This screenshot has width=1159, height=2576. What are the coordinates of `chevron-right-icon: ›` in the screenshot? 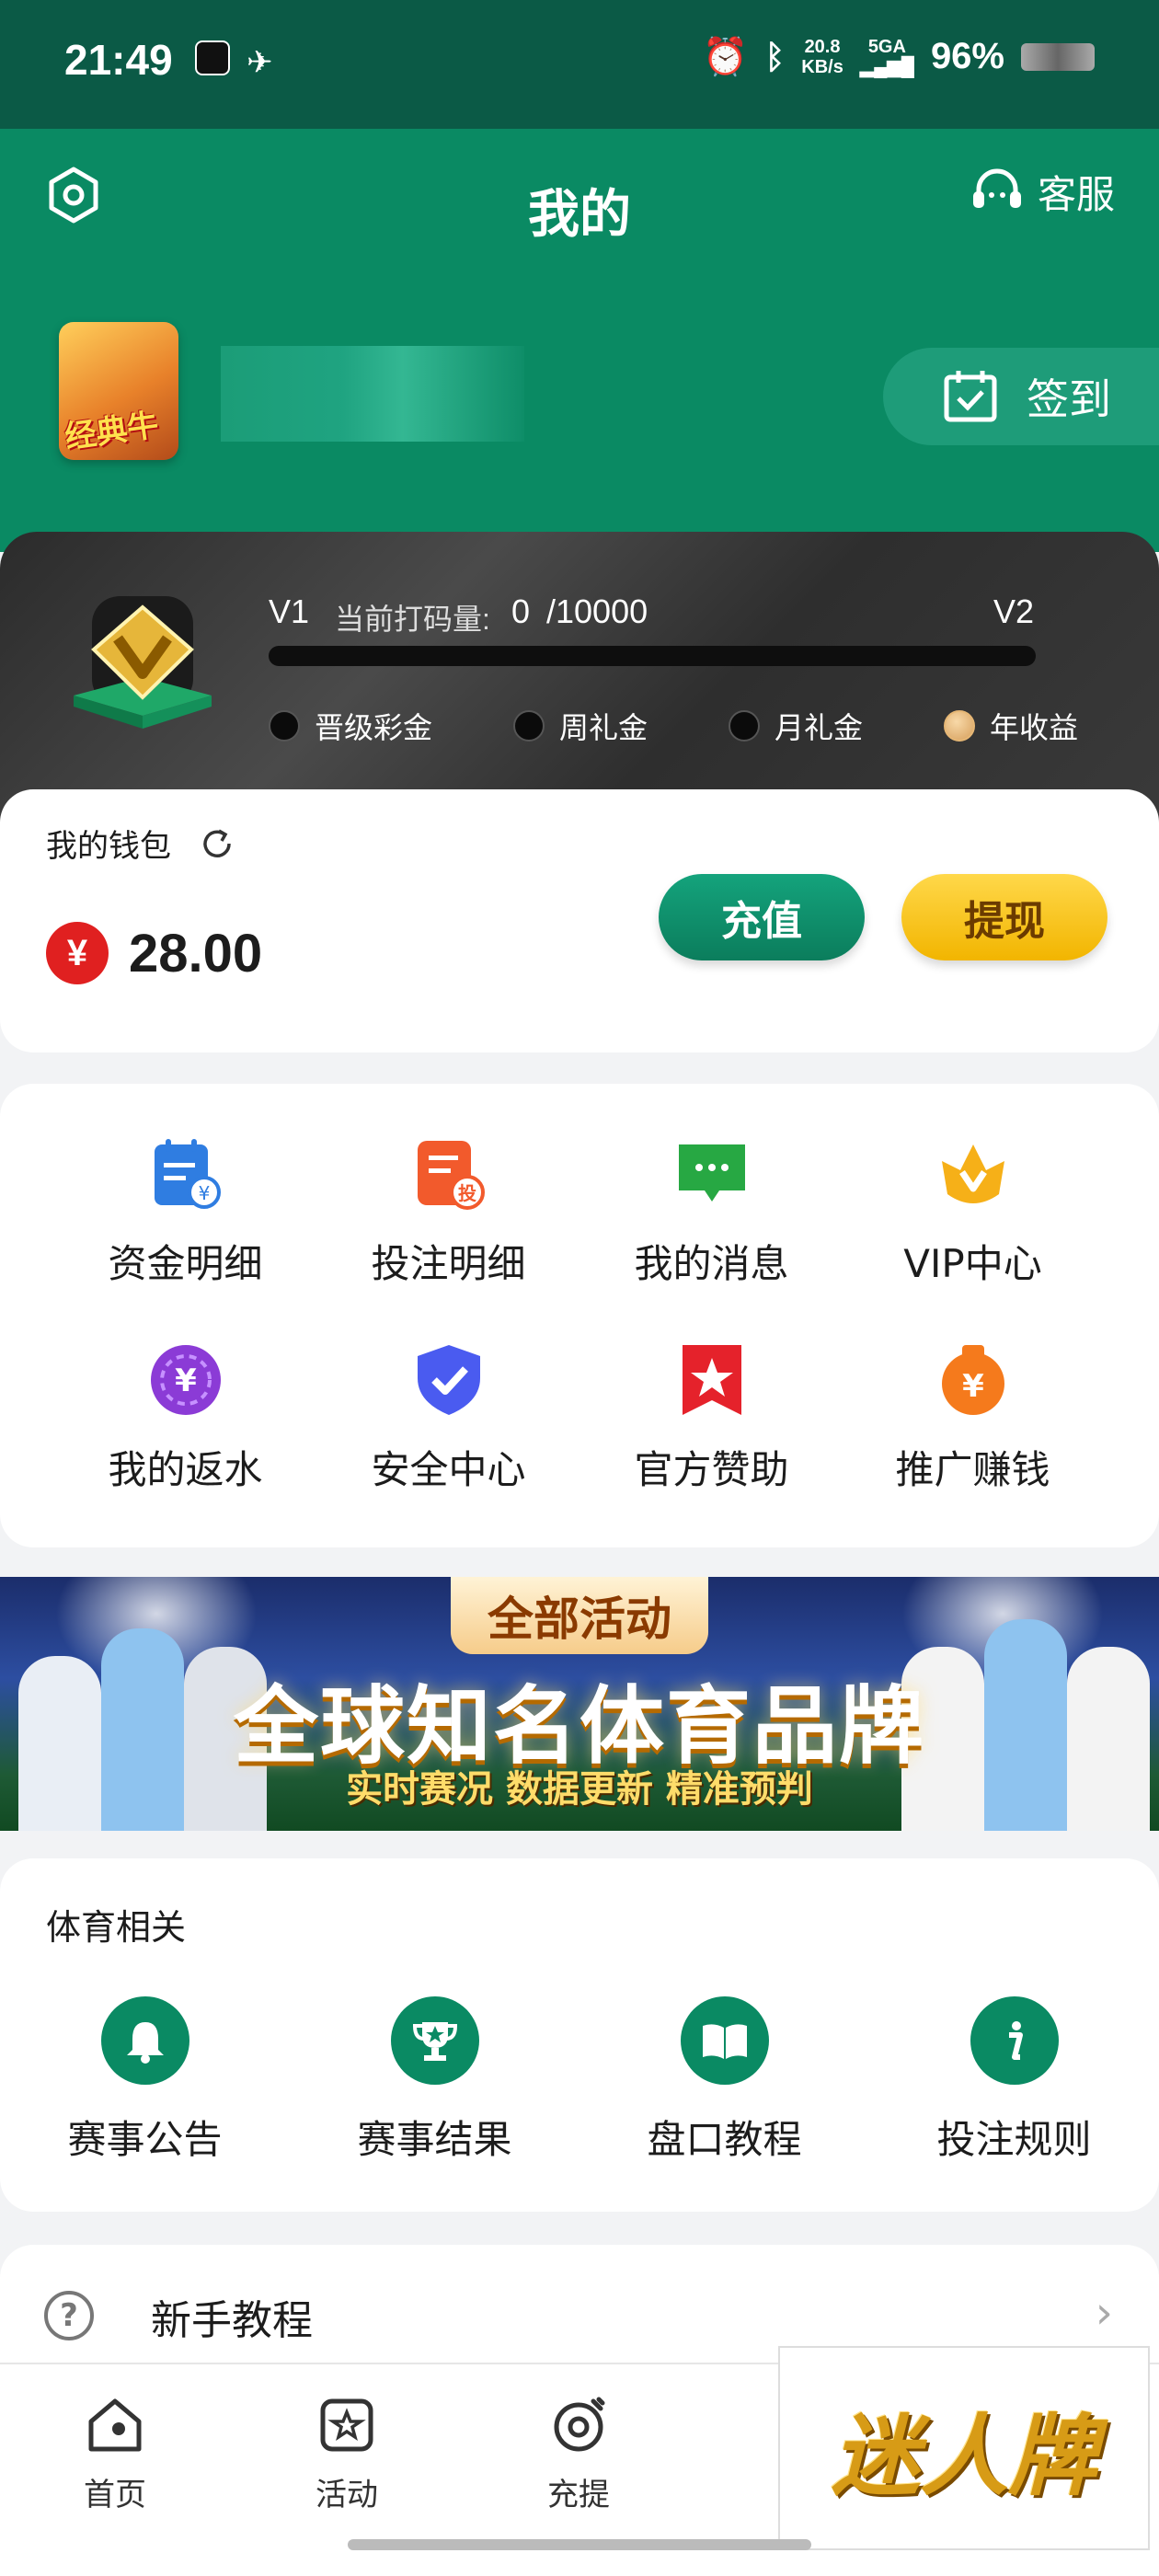 It's located at (1104, 2313).